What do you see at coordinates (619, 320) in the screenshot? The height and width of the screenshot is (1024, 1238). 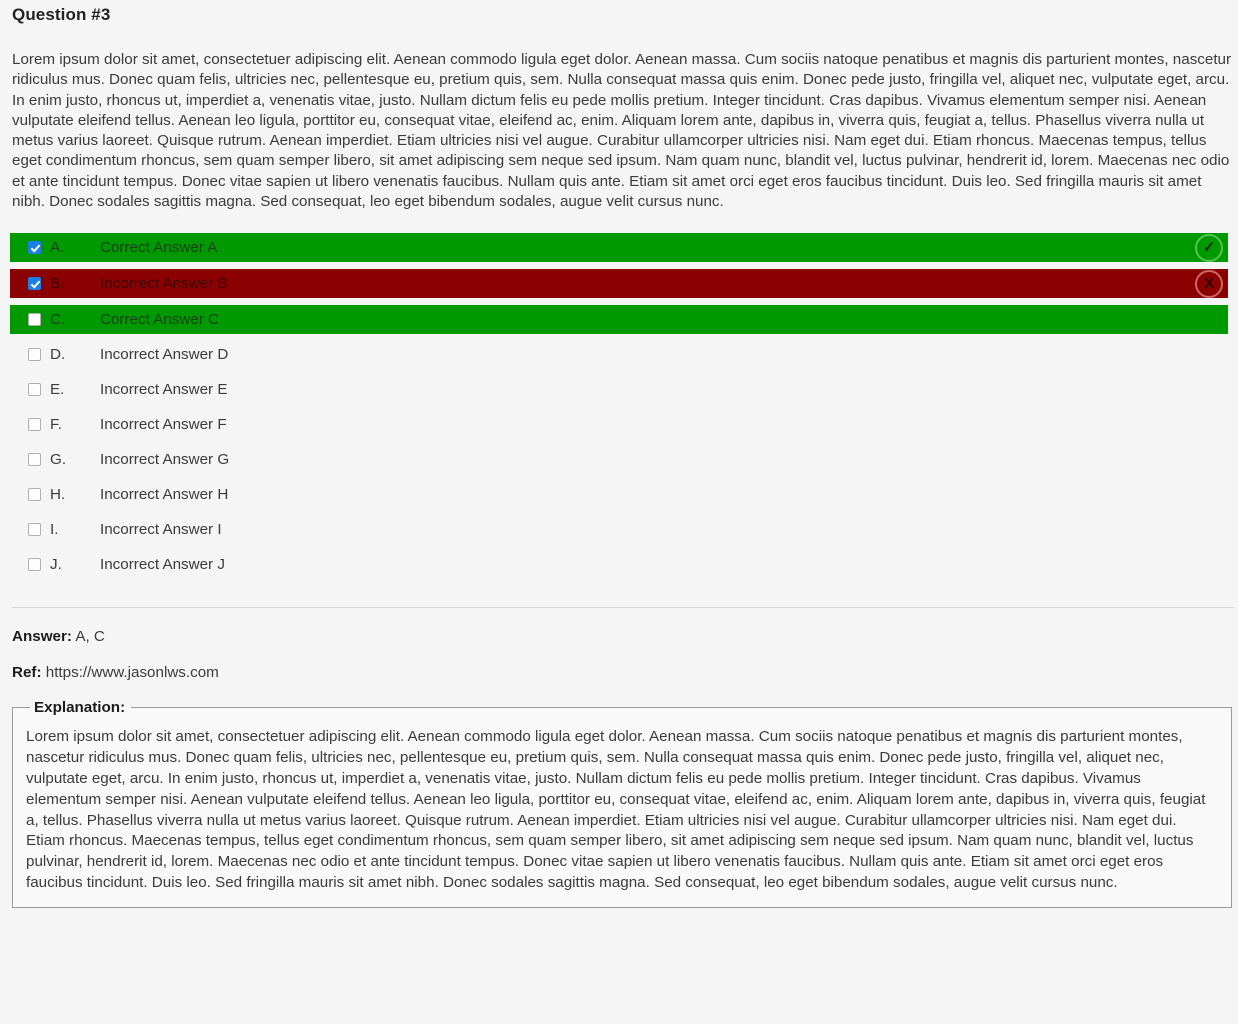 I see `answer-choice-row: C. Correct Answer C` at bounding box center [619, 320].